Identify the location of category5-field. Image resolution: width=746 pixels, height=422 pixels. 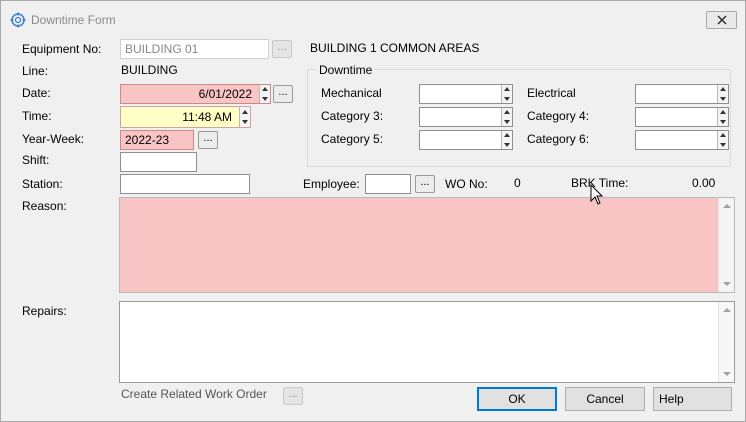
(466, 140).